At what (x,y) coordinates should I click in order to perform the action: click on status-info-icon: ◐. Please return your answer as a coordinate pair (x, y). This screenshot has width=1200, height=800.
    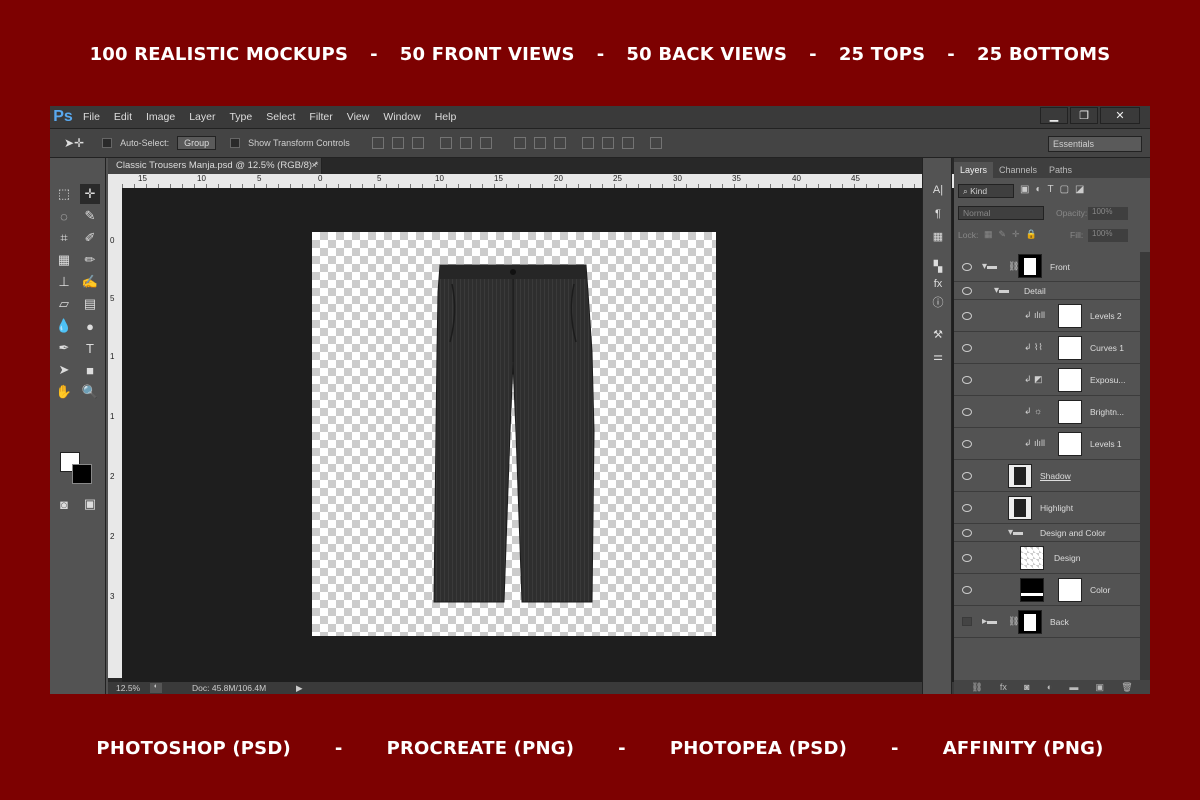
    Looking at the image, I should click on (156, 688).